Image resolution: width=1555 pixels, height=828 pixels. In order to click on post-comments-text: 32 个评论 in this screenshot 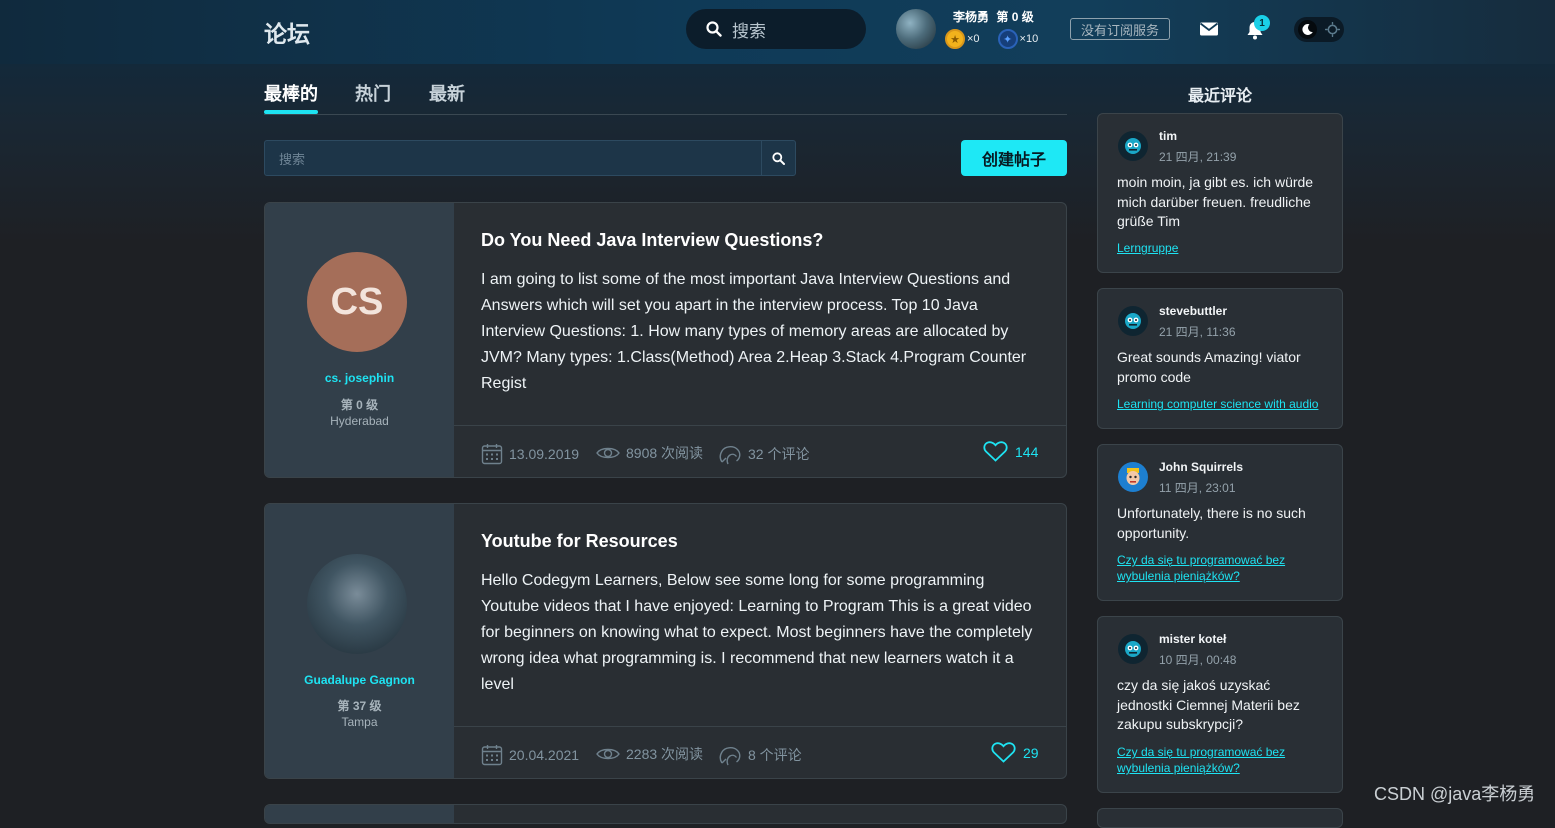, I will do `click(779, 454)`.